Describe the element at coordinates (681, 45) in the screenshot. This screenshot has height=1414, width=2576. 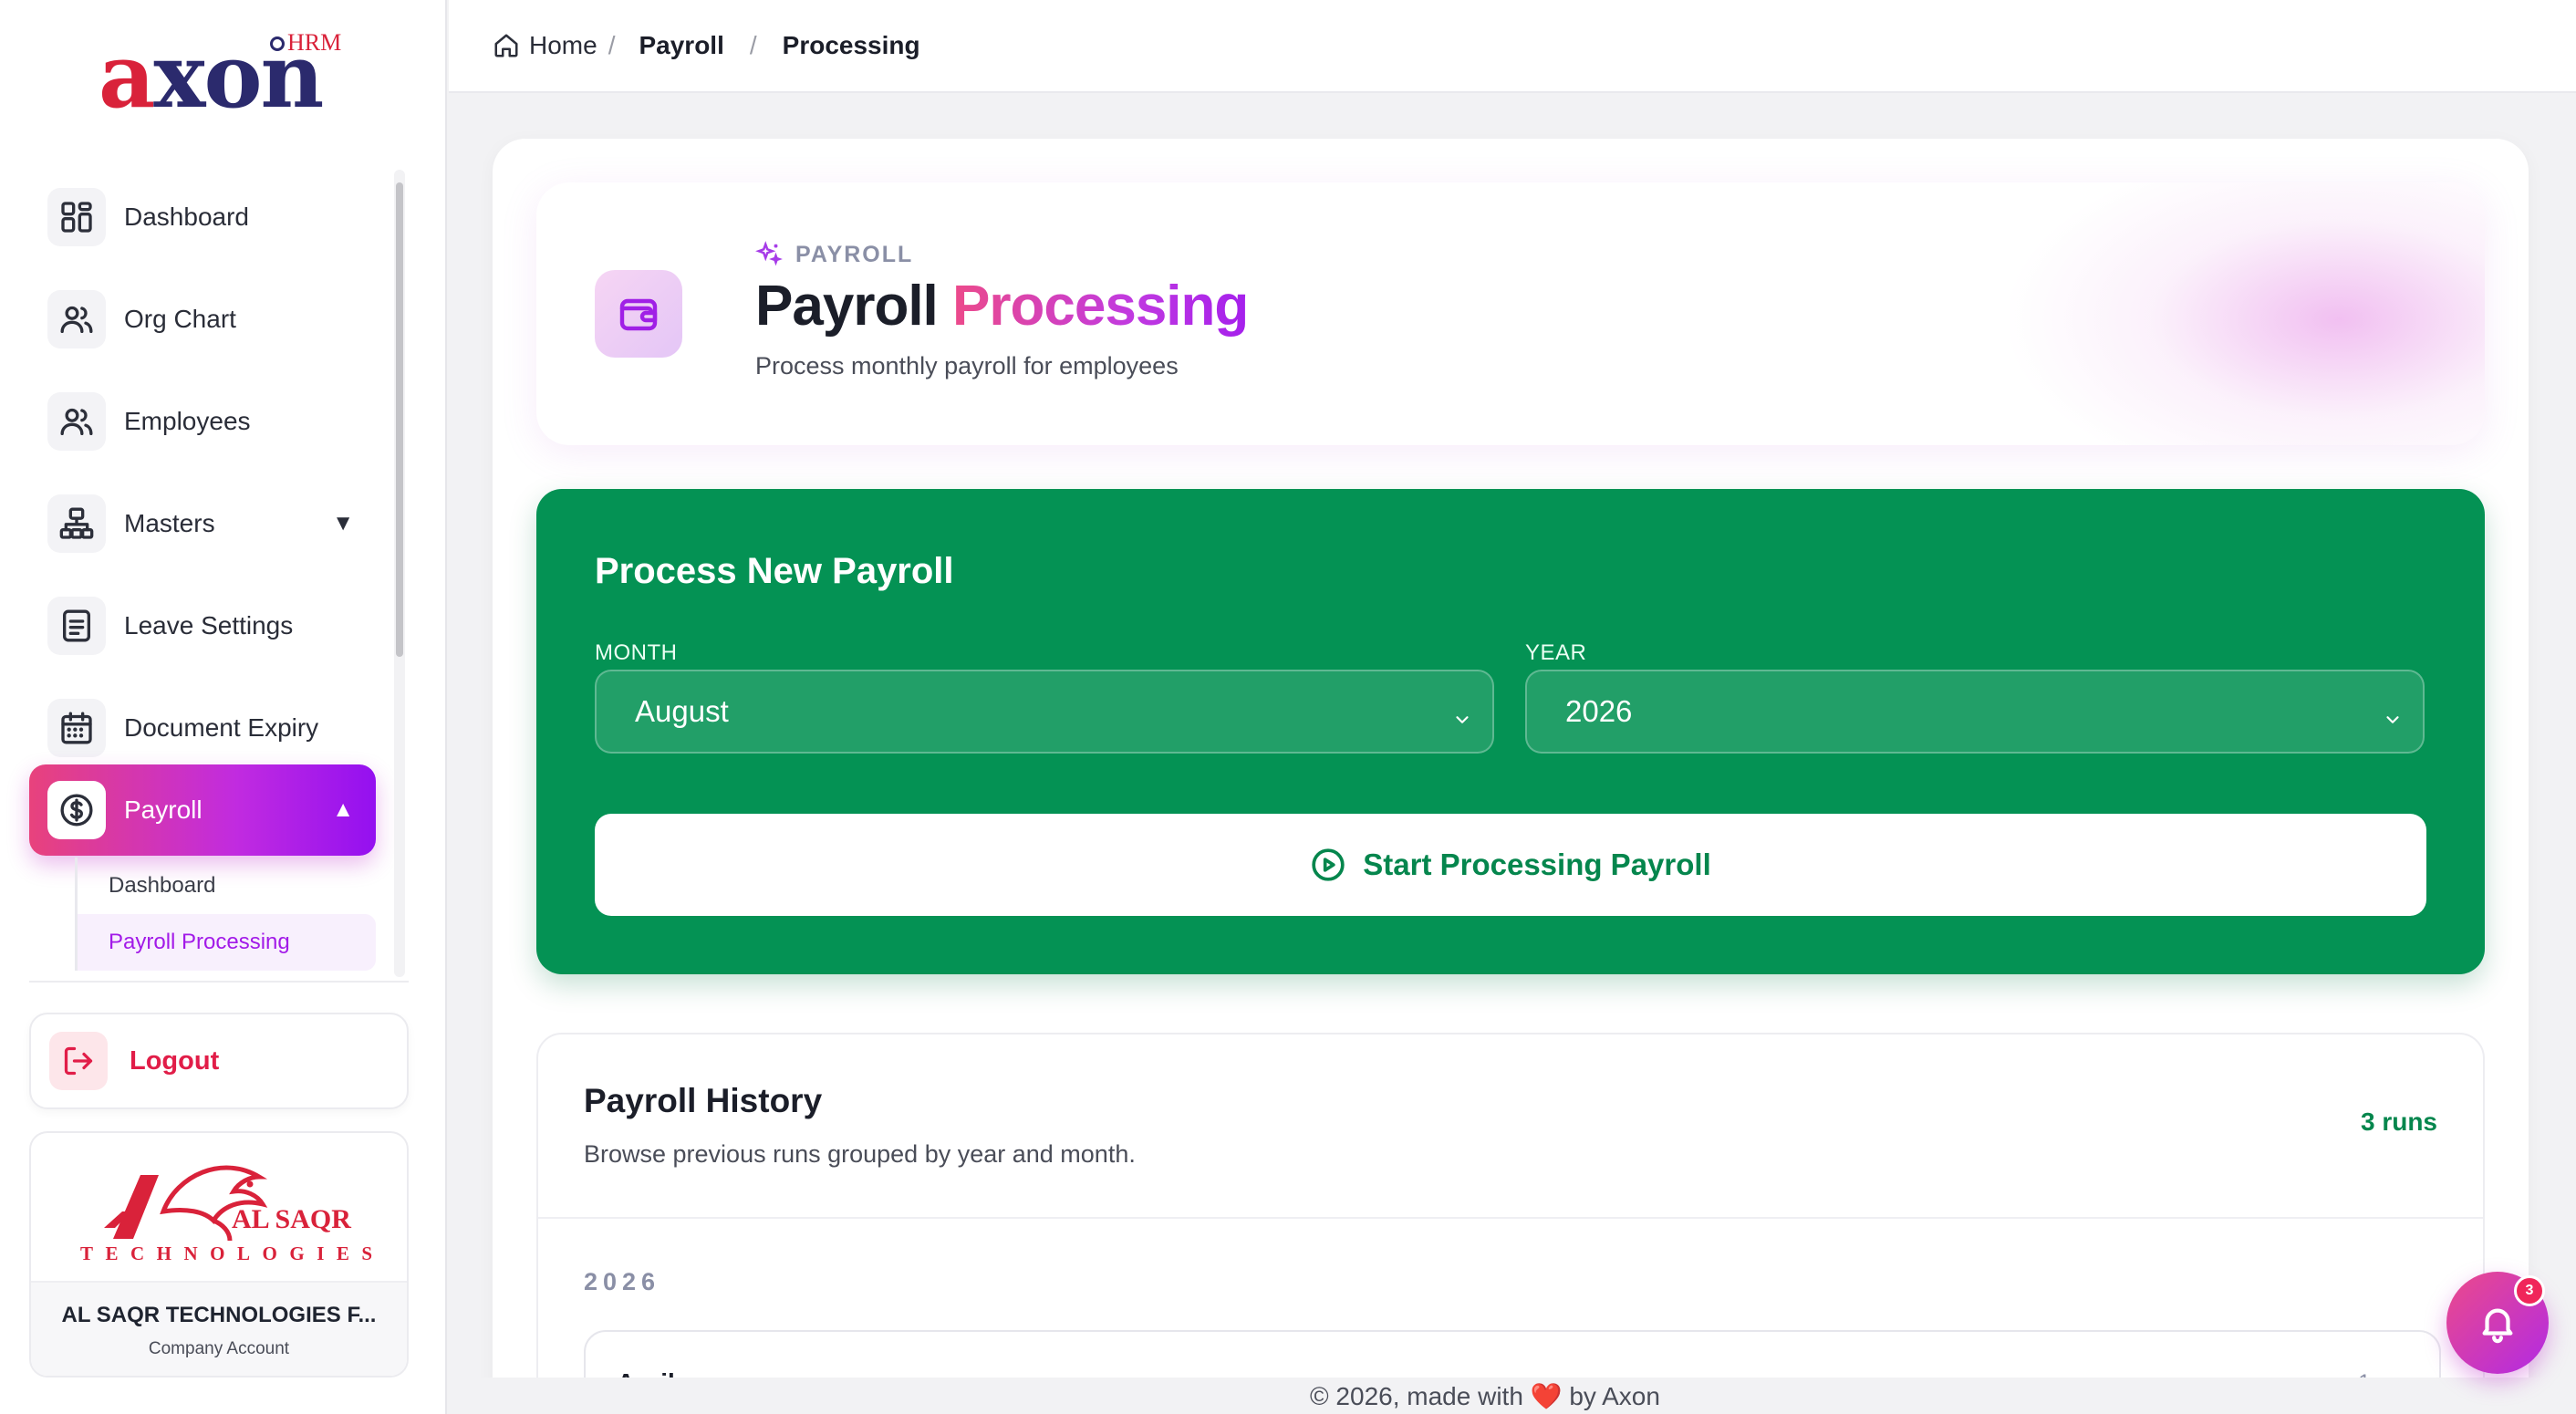
I see `breadcrumb-payroll: Payroll` at that location.